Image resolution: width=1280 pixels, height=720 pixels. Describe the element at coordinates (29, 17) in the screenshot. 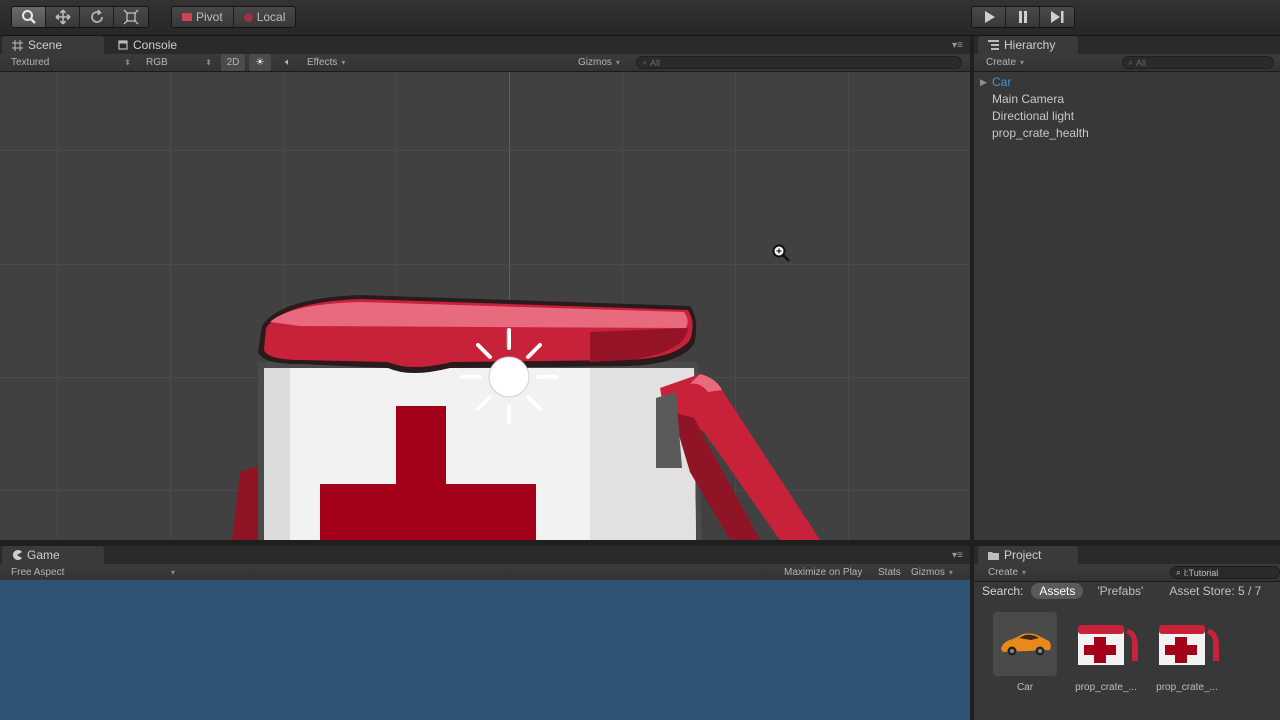

I see `hand-tool-button` at that location.